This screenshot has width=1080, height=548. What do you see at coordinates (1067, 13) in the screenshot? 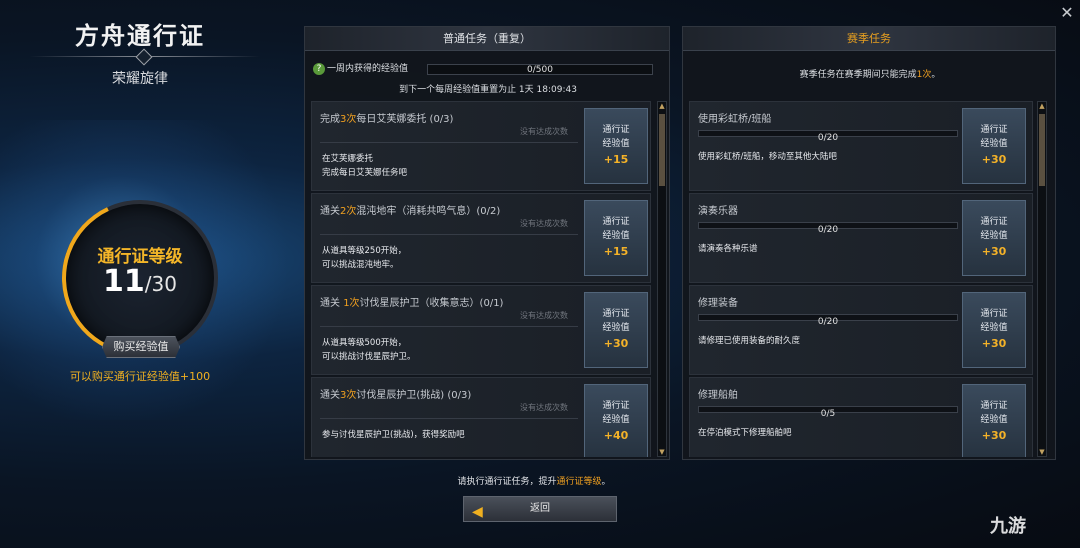
I see `close-icon: ✕` at bounding box center [1067, 13].